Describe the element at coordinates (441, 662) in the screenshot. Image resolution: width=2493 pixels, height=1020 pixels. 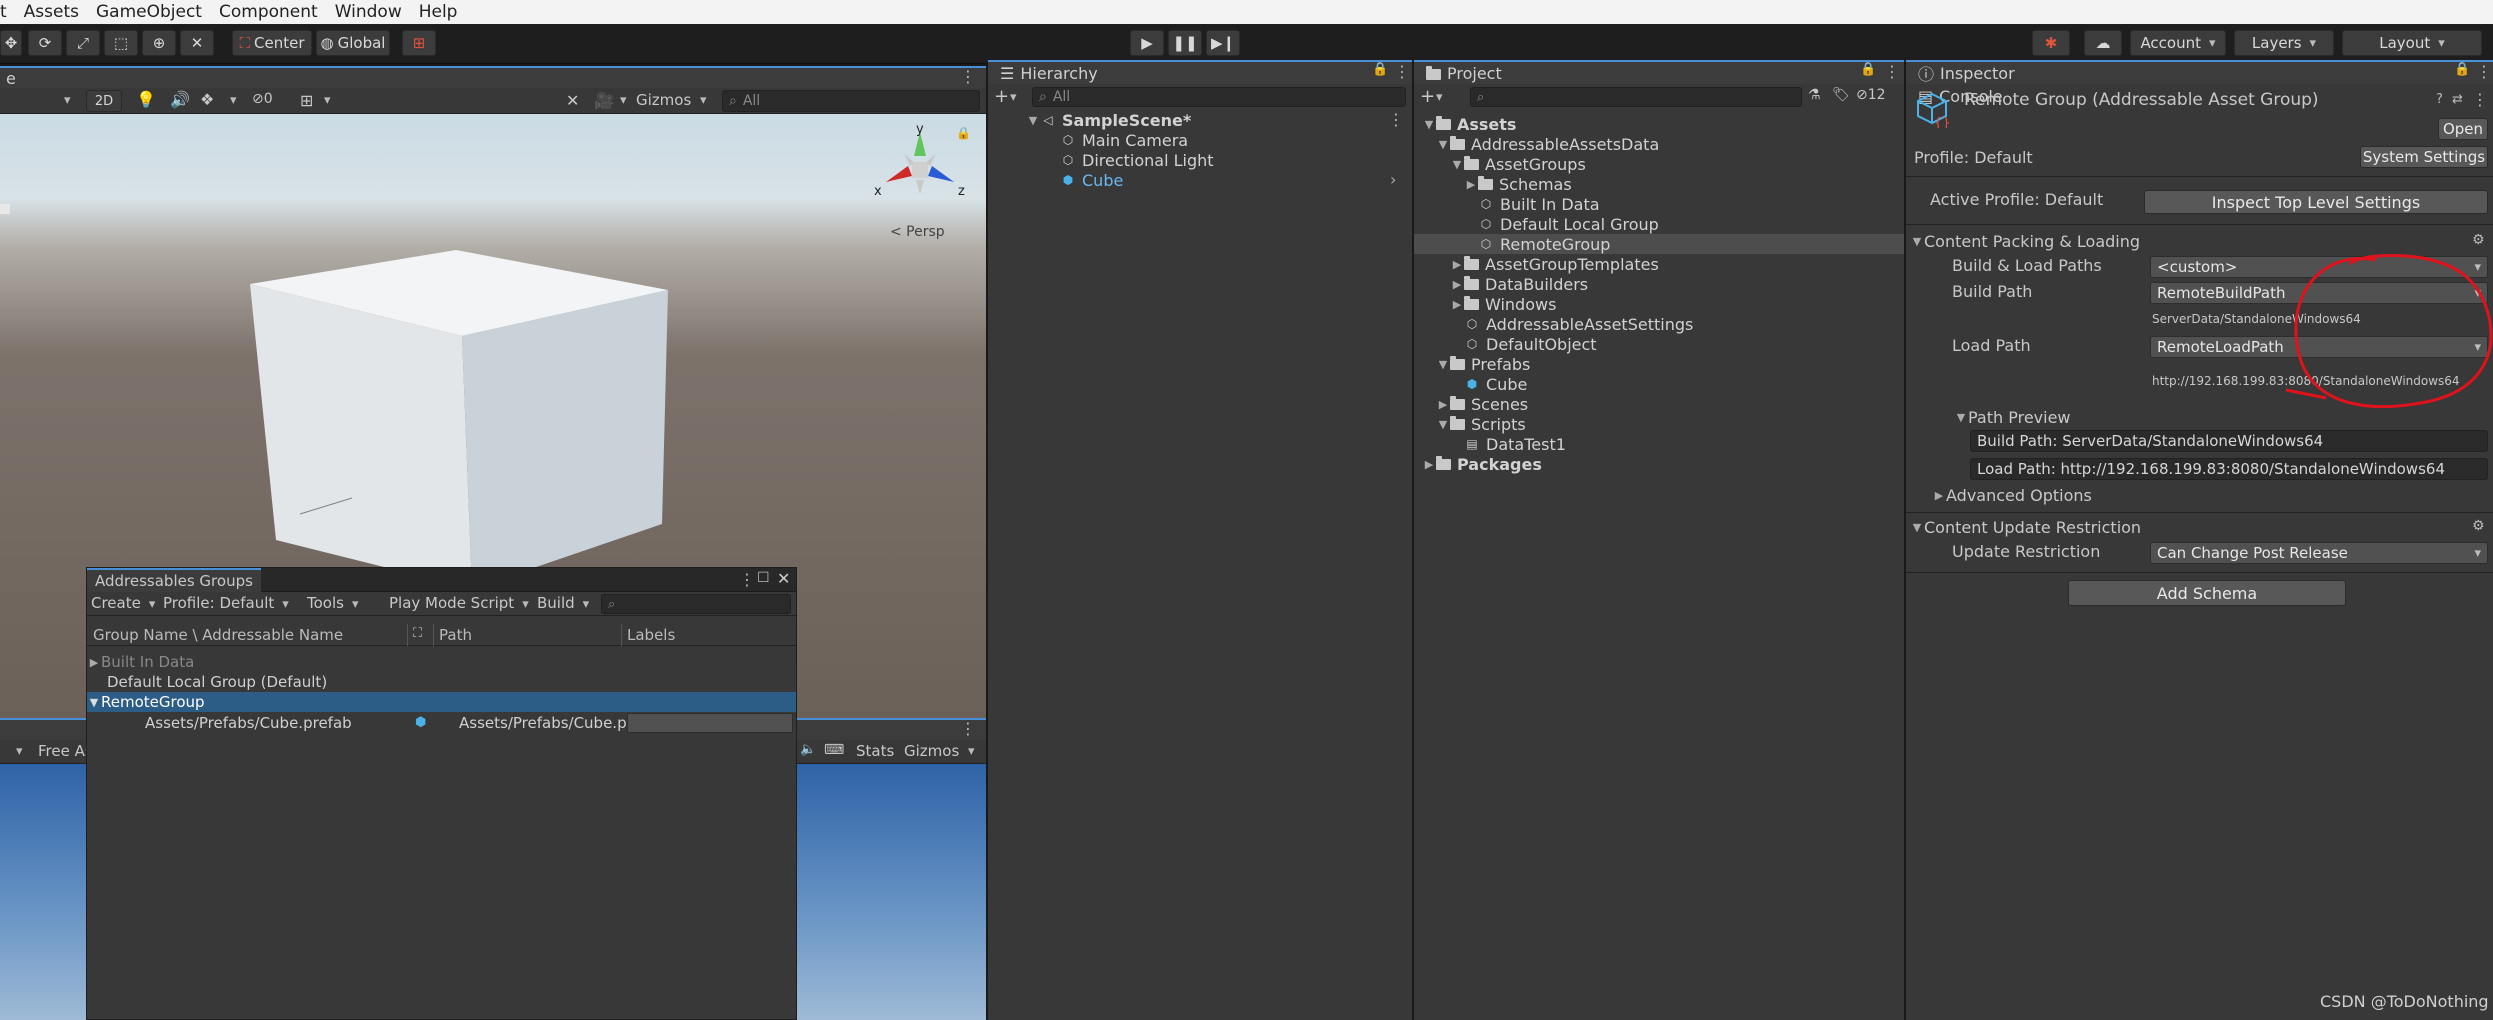
I see `table-row: ▶ Built In Data` at that location.